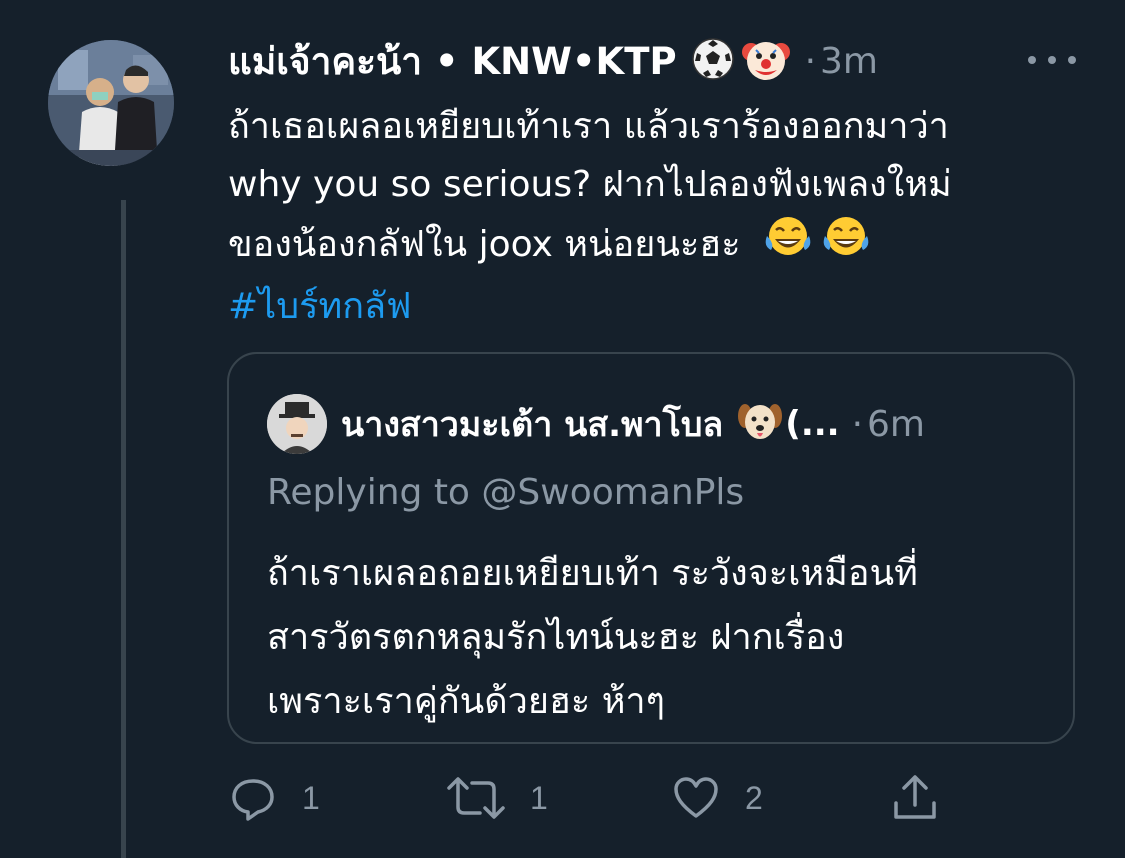  I want to click on more-options-icon, so click(1052, 60).